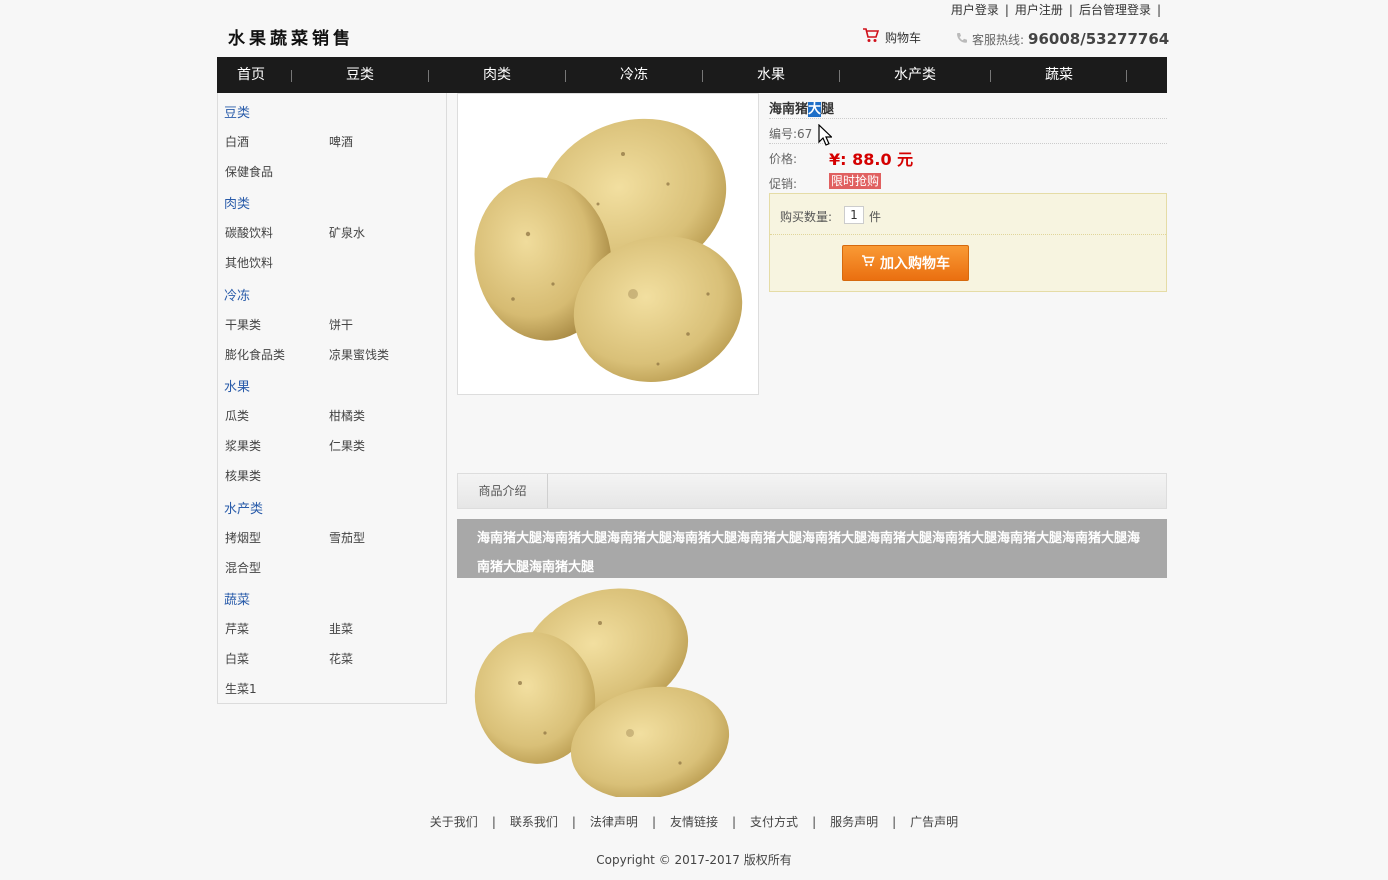 The width and height of the screenshot is (1388, 880). Describe the element at coordinates (534, 822) in the screenshot. I see `footer-link-contact: 联系我们` at that location.